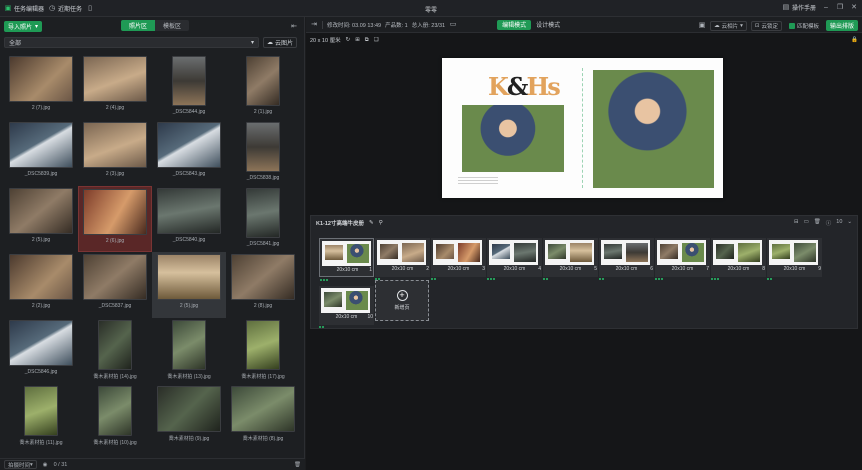  Describe the element at coordinates (346, 259) in the screenshot. I see `page-thumbnail: 20x10 cm 1` at that location.